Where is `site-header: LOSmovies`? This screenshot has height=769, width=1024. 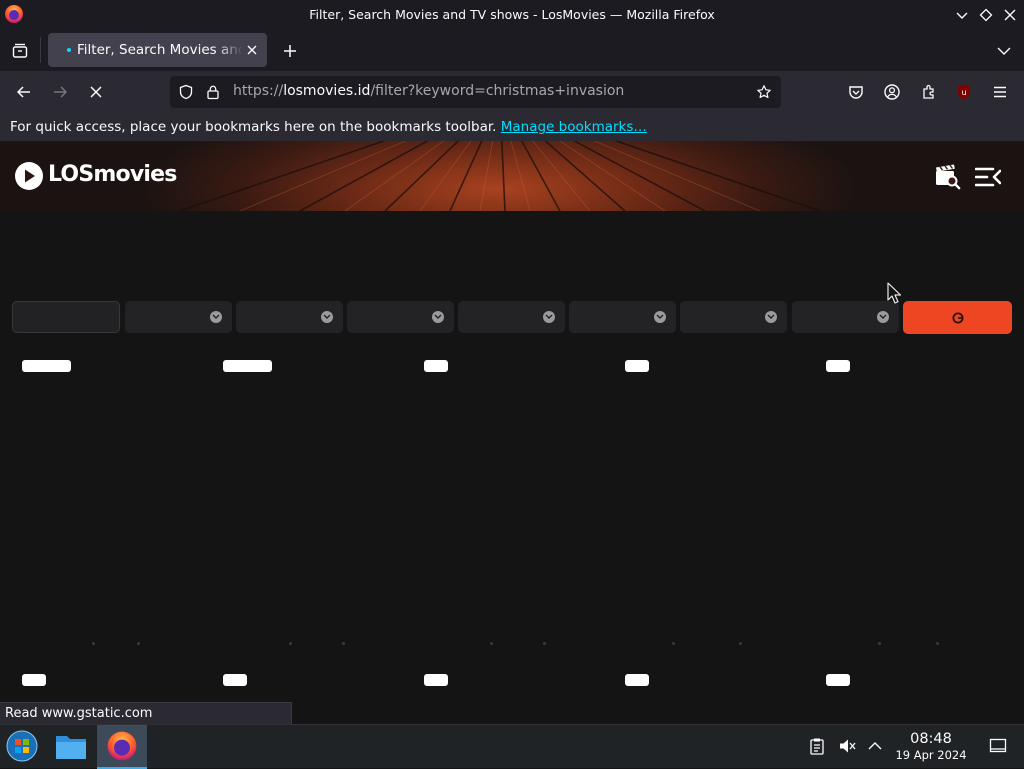 site-header: LOSmovies is located at coordinates (512, 176).